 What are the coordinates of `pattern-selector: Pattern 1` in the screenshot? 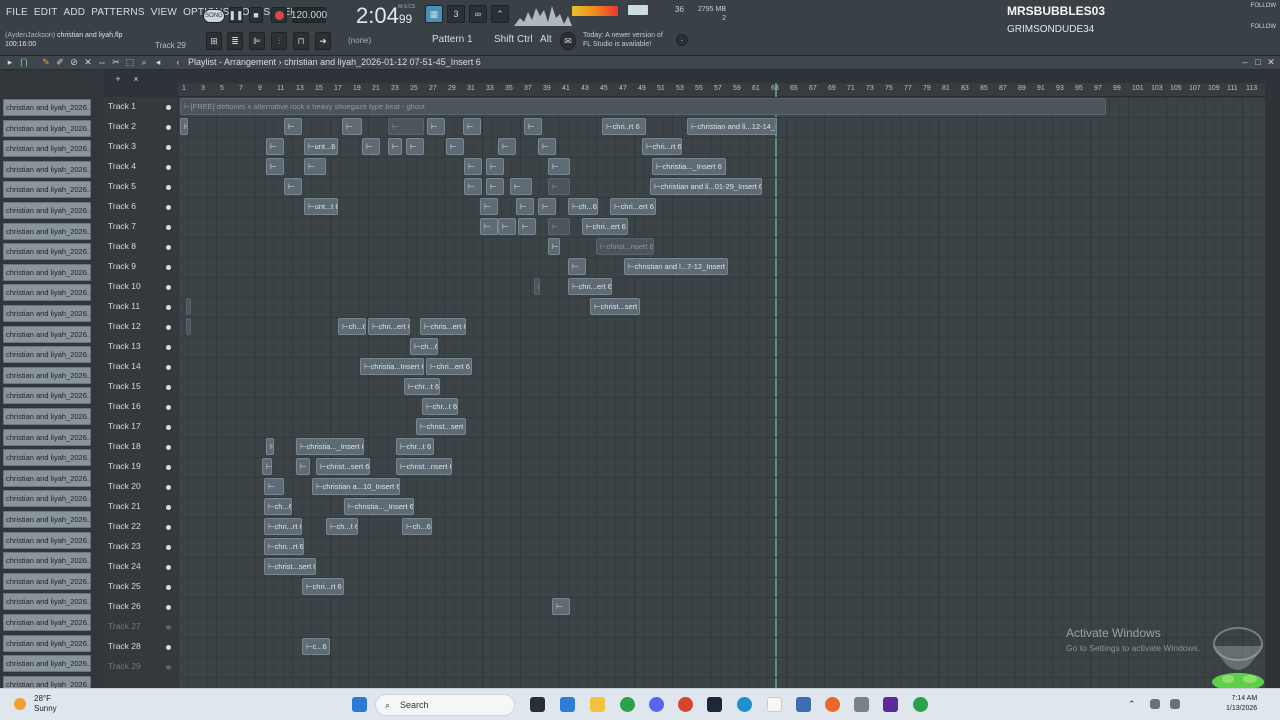 It's located at (452, 39).